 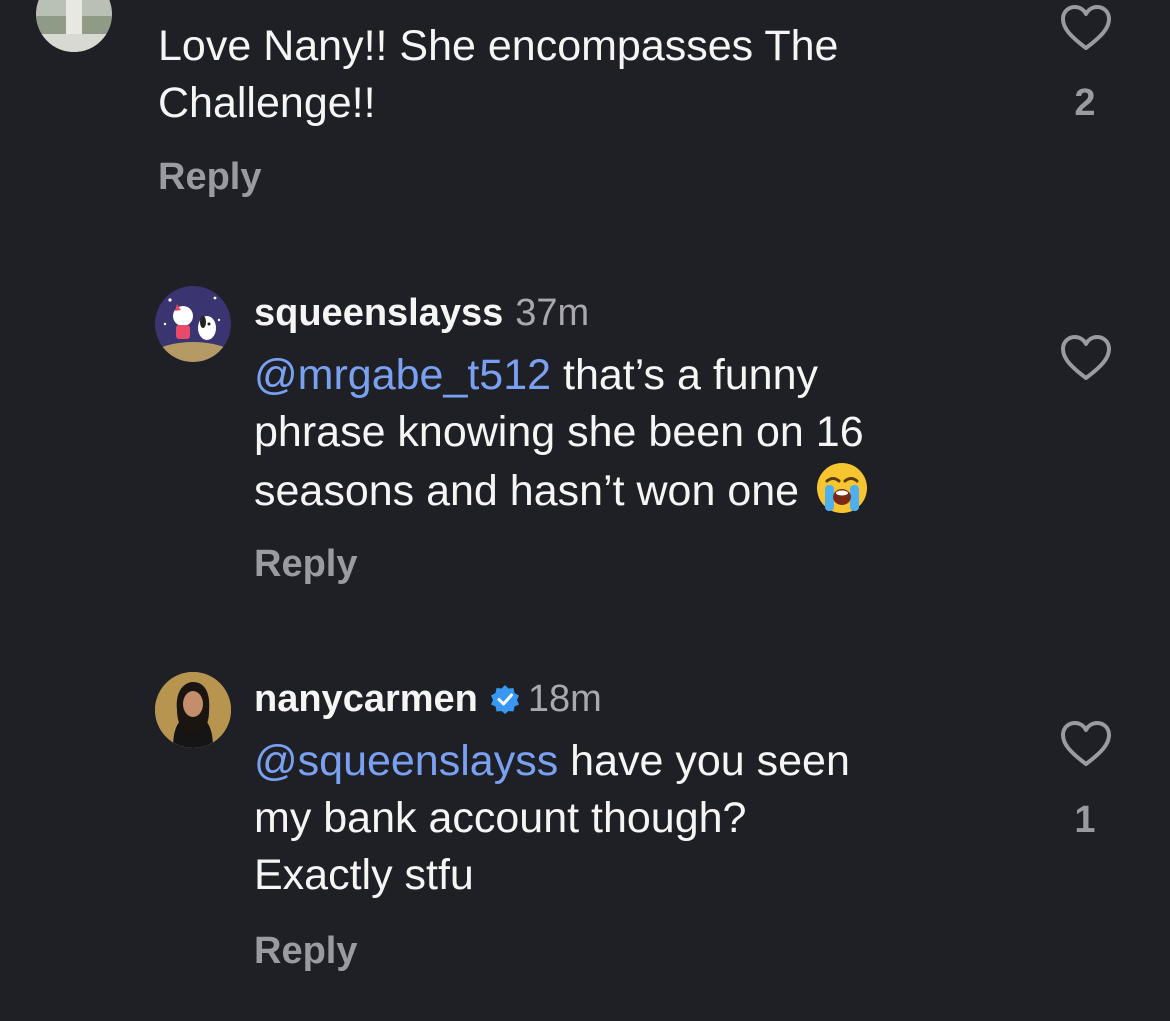 I want to click on username: nanycarmen, so click(x=366, y=699).